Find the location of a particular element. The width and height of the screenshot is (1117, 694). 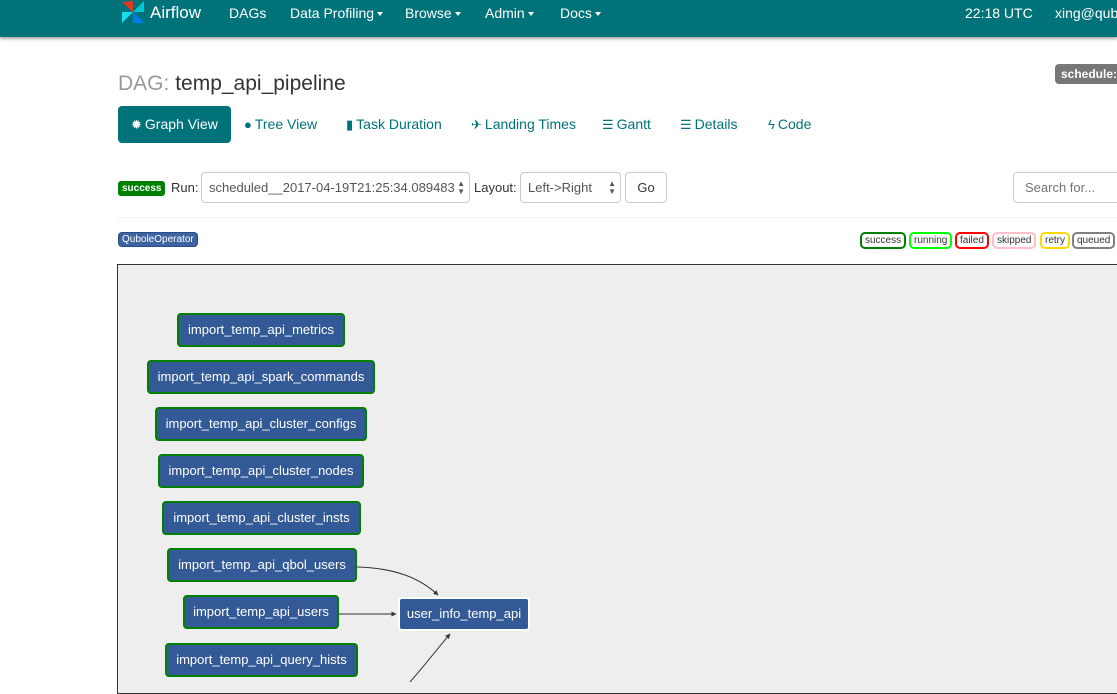

tab-task-duration-label: Task Duration is located at coordinates (399, 124).